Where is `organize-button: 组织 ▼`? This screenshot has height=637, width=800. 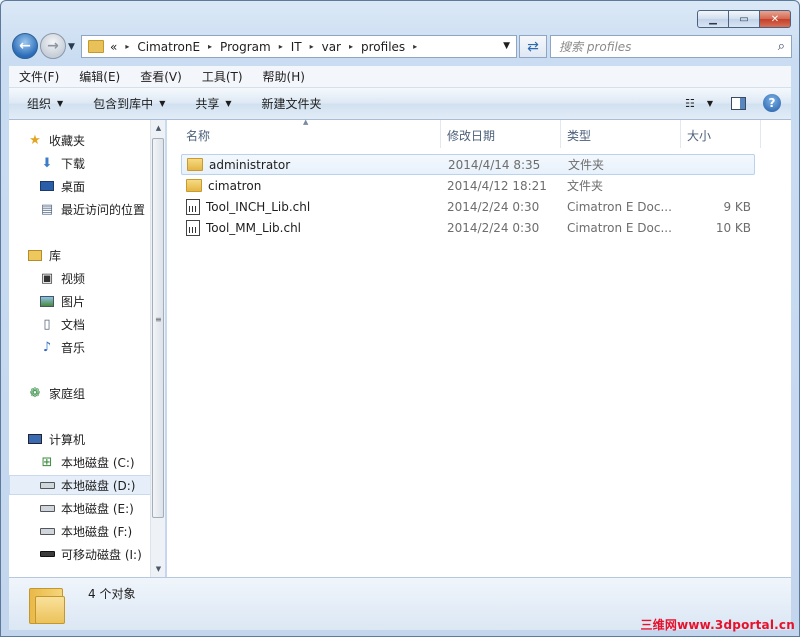
organize-button: 组织 ▼ is located at coordinates (45, 103).